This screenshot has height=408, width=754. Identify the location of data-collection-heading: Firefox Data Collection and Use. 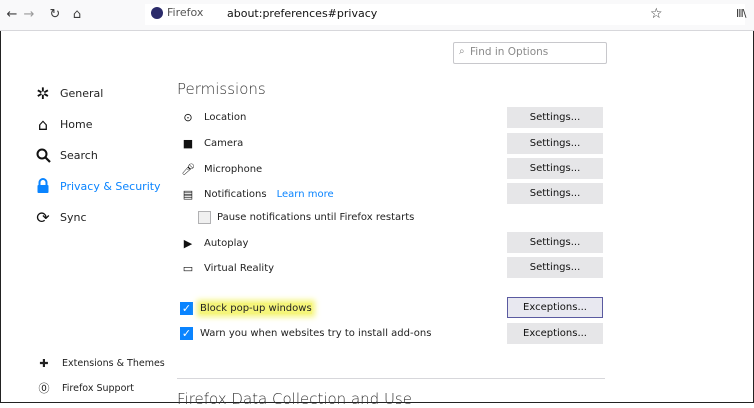
(294, 399).